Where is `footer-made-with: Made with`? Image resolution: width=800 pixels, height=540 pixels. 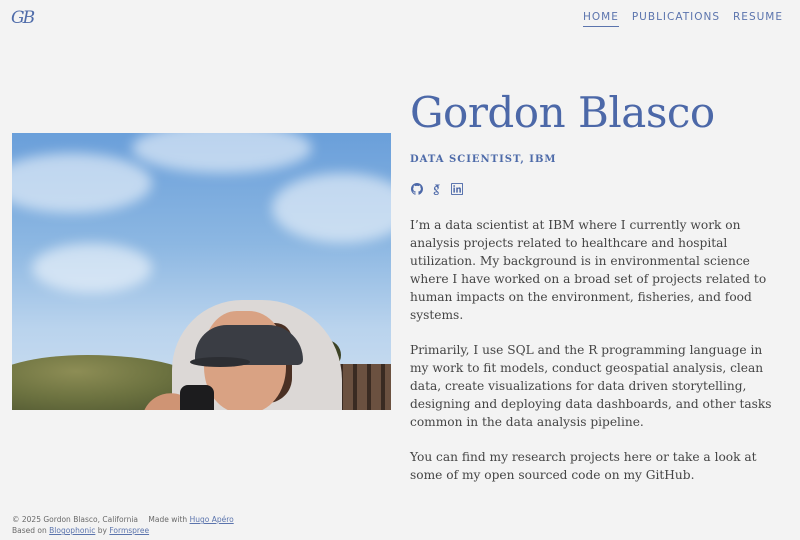 footer-made-with: Made with is located at coordinates (168, 519).